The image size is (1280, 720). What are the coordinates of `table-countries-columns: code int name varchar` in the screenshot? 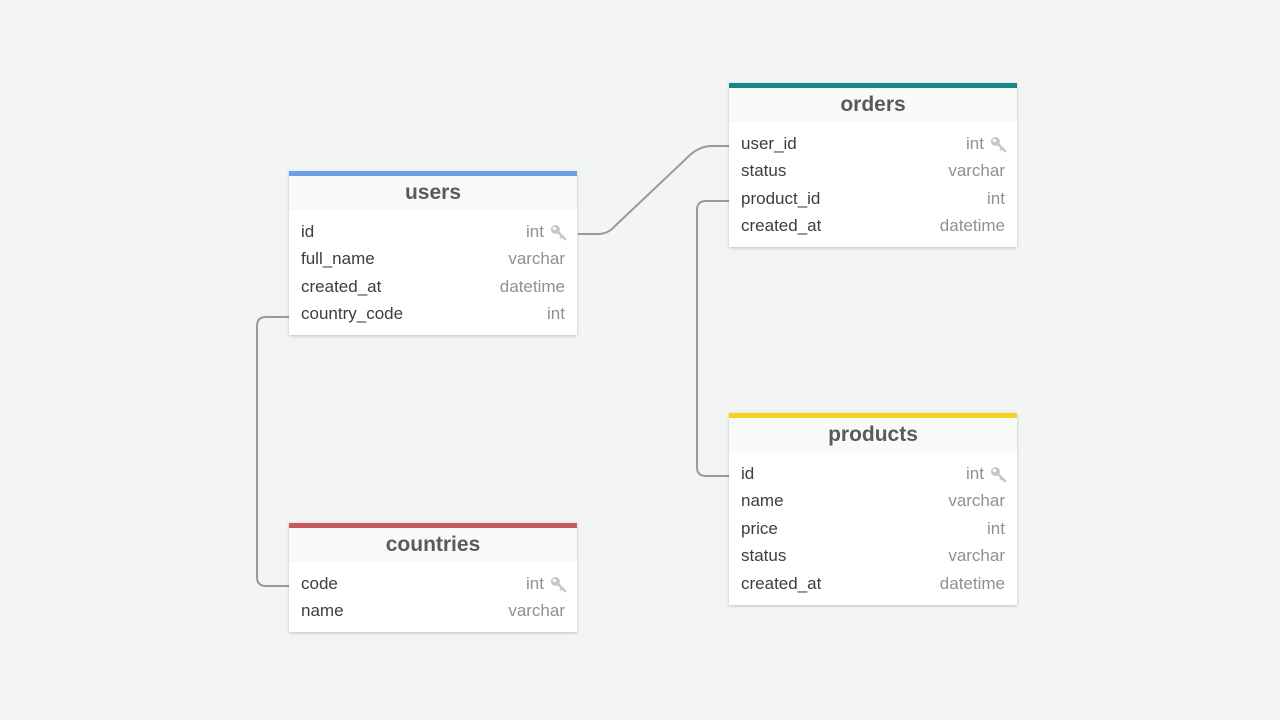 It's located at (433, 597).